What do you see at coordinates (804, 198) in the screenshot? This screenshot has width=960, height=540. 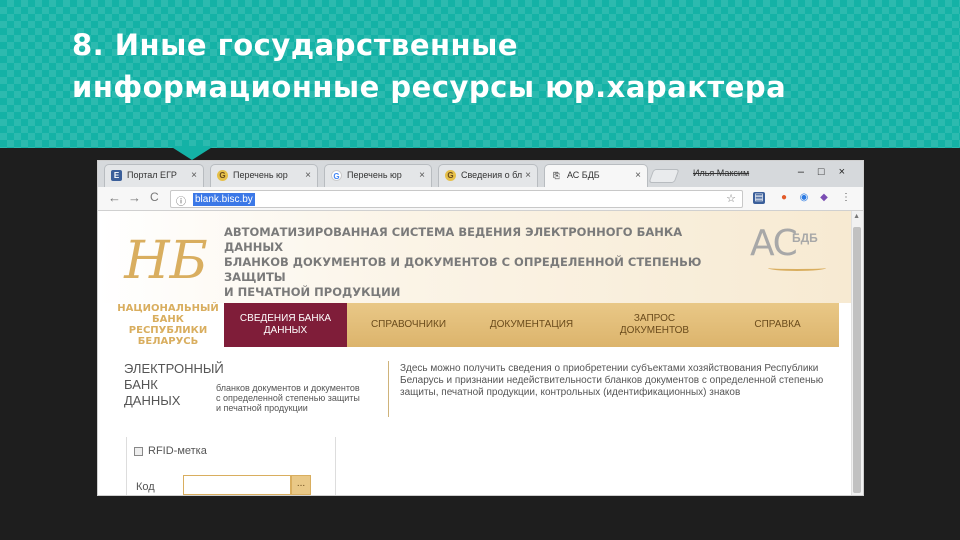 I see `extension-icon: ◉` at bounding box center [804, 198].